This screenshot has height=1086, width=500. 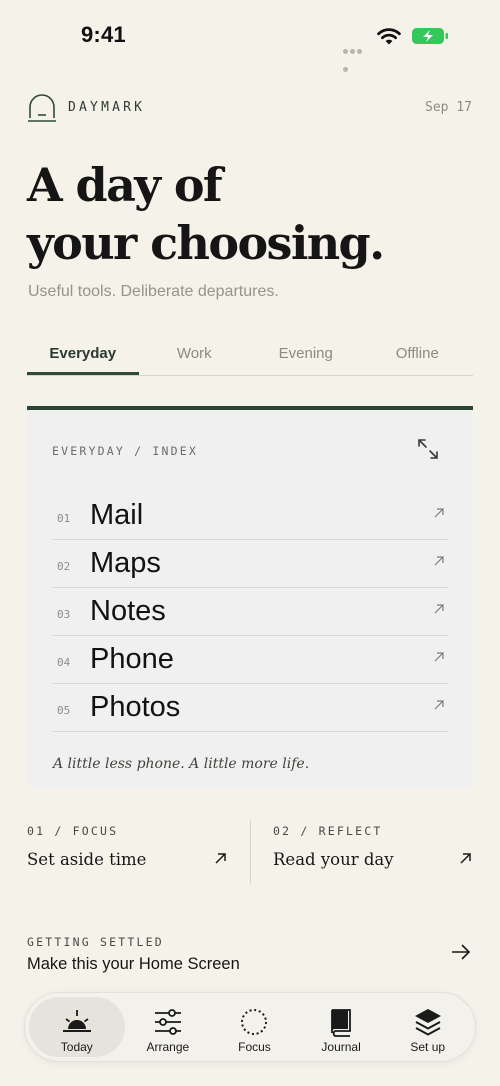 What do you see at coordinates (247, 214) in the screenshot?
I see `page-title: A day of your choosing.` at bounding box center [247, 214].